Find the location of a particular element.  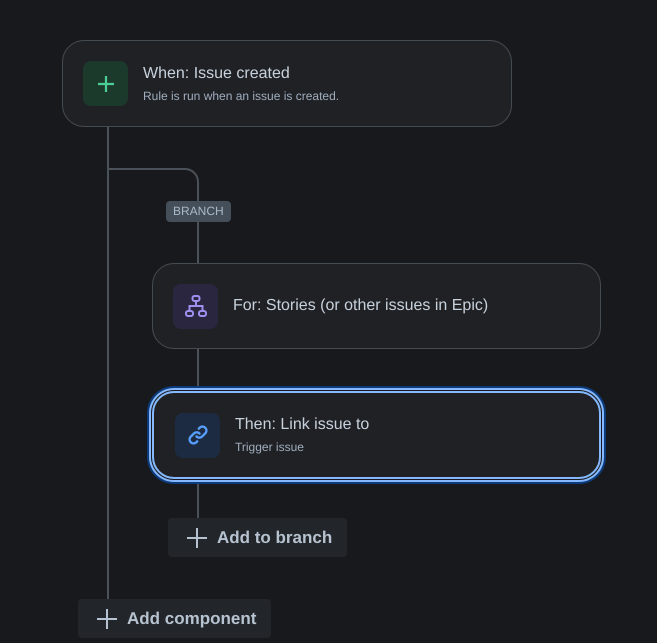

link-icon is located at coordinates (197, 435).